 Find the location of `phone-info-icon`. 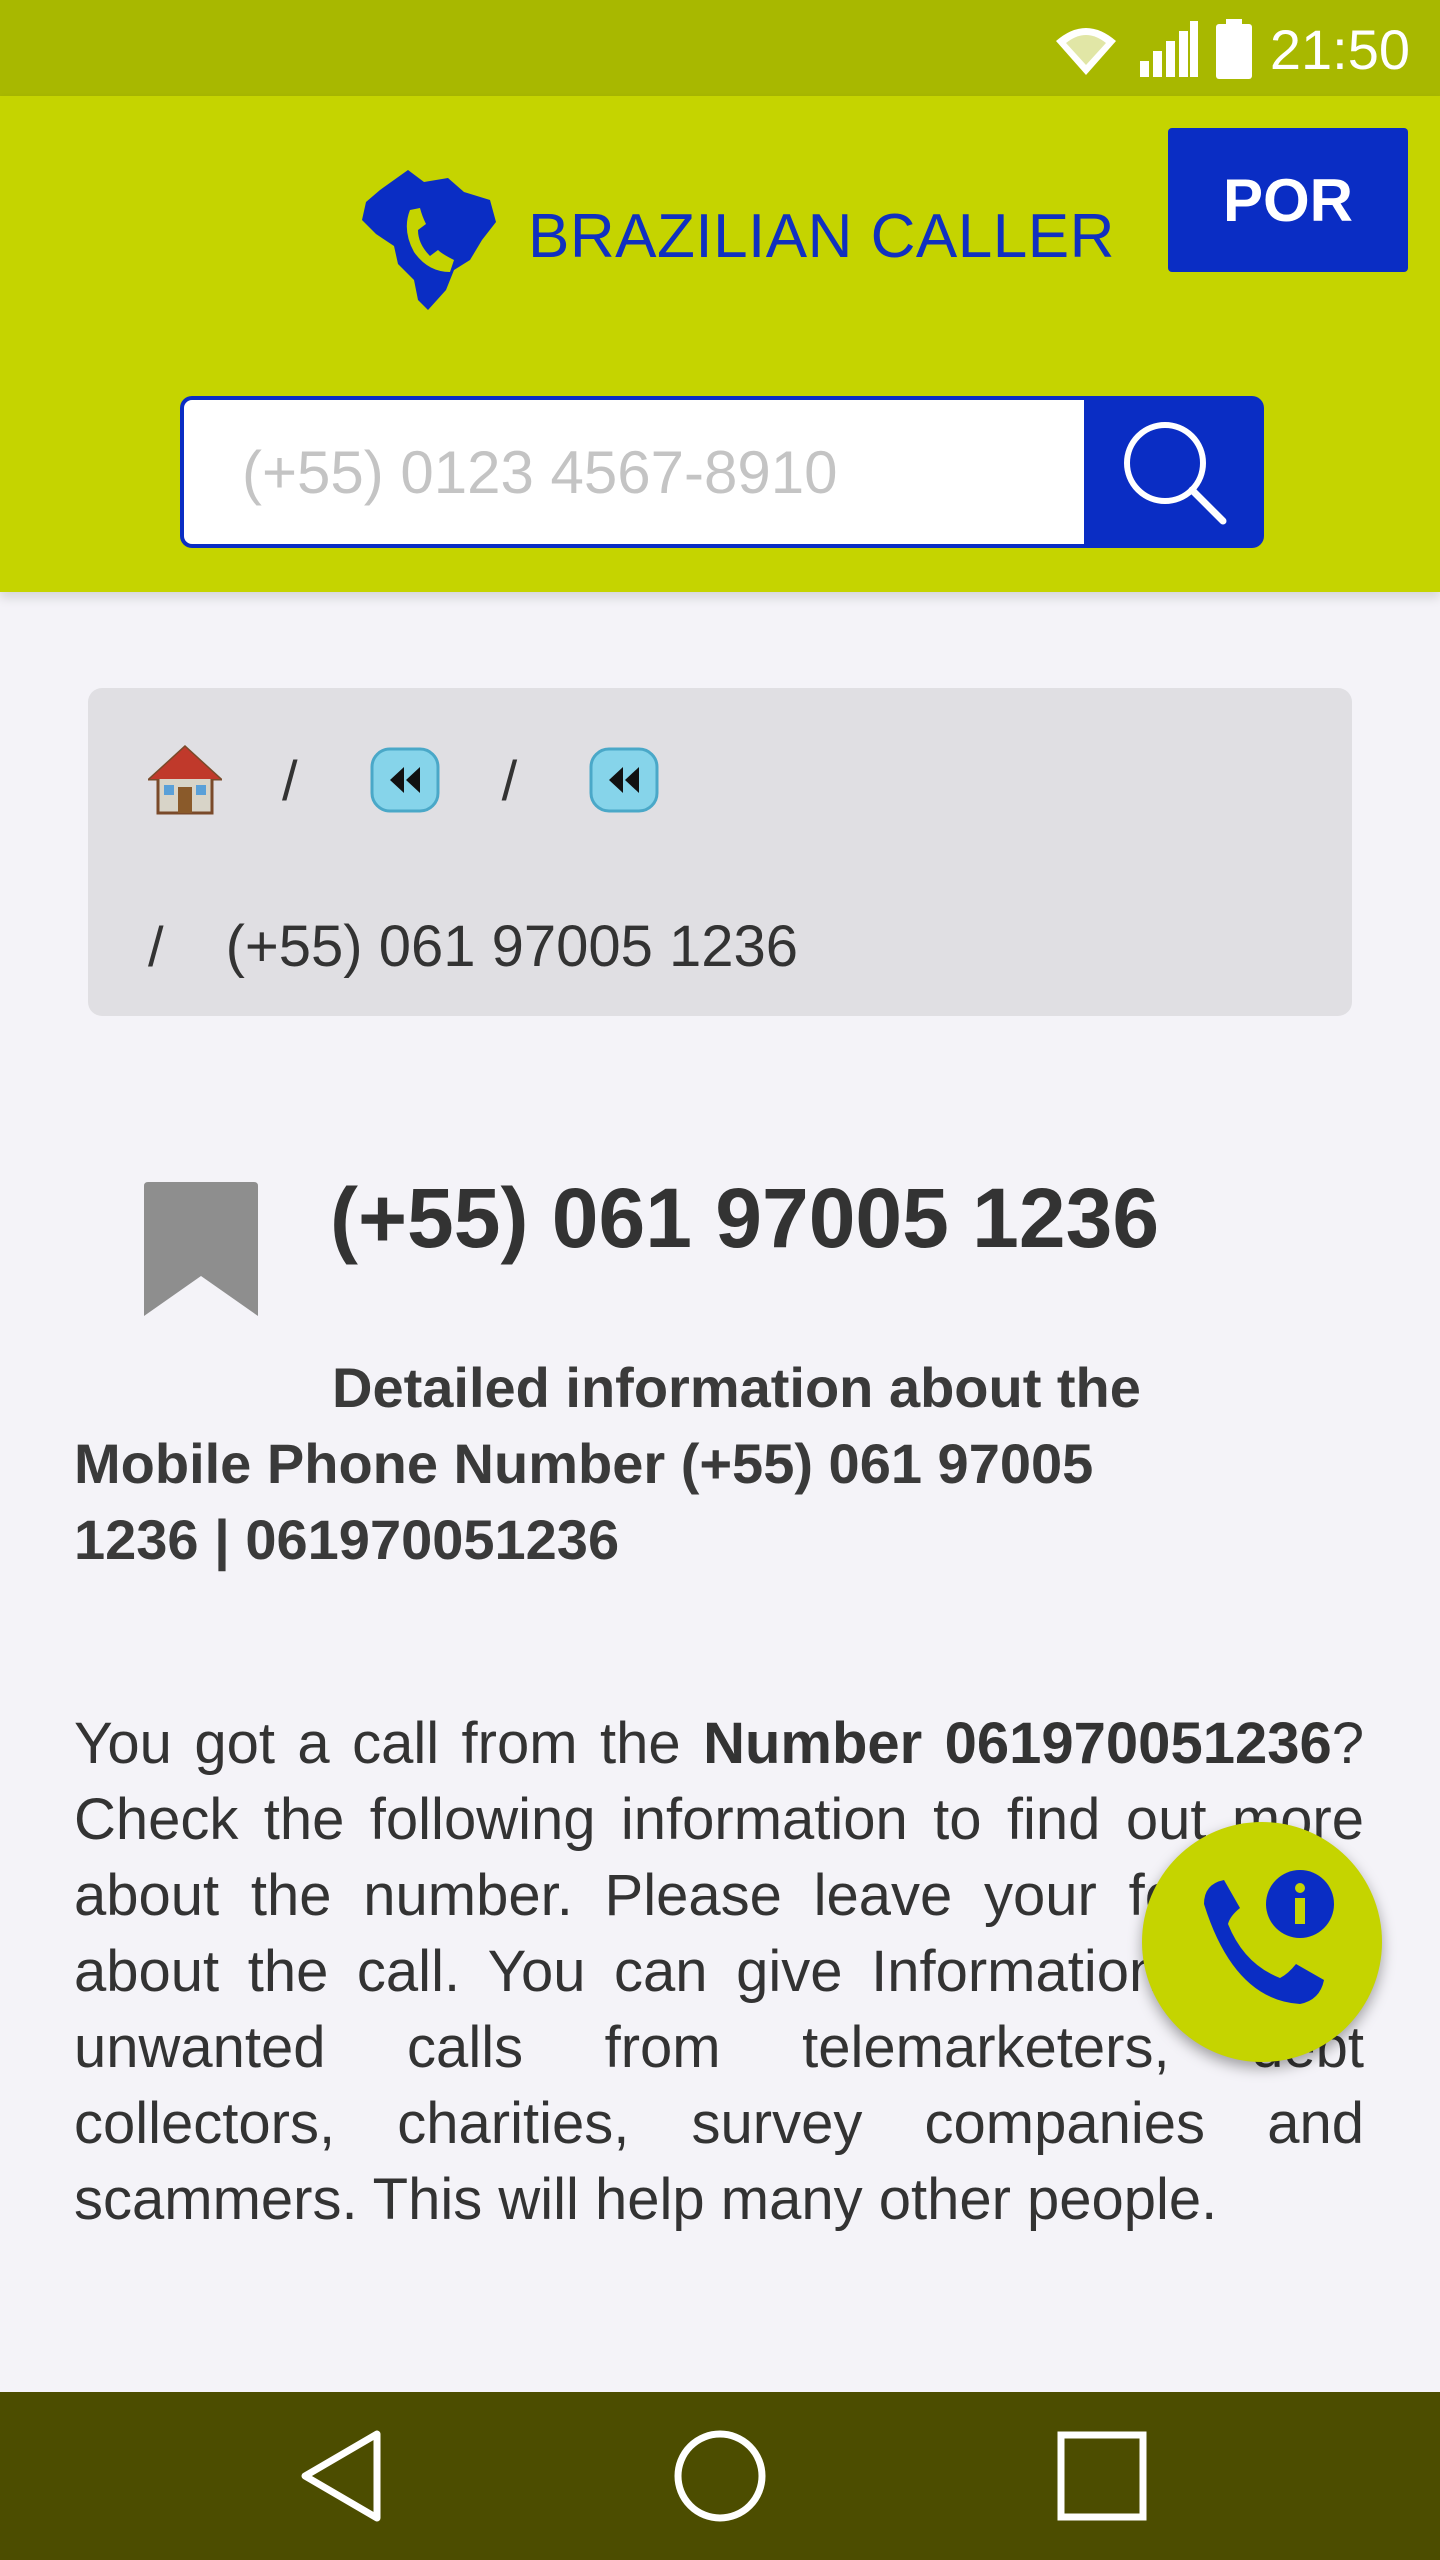

phone-info-icon is located at coordinates (1269, 1937).